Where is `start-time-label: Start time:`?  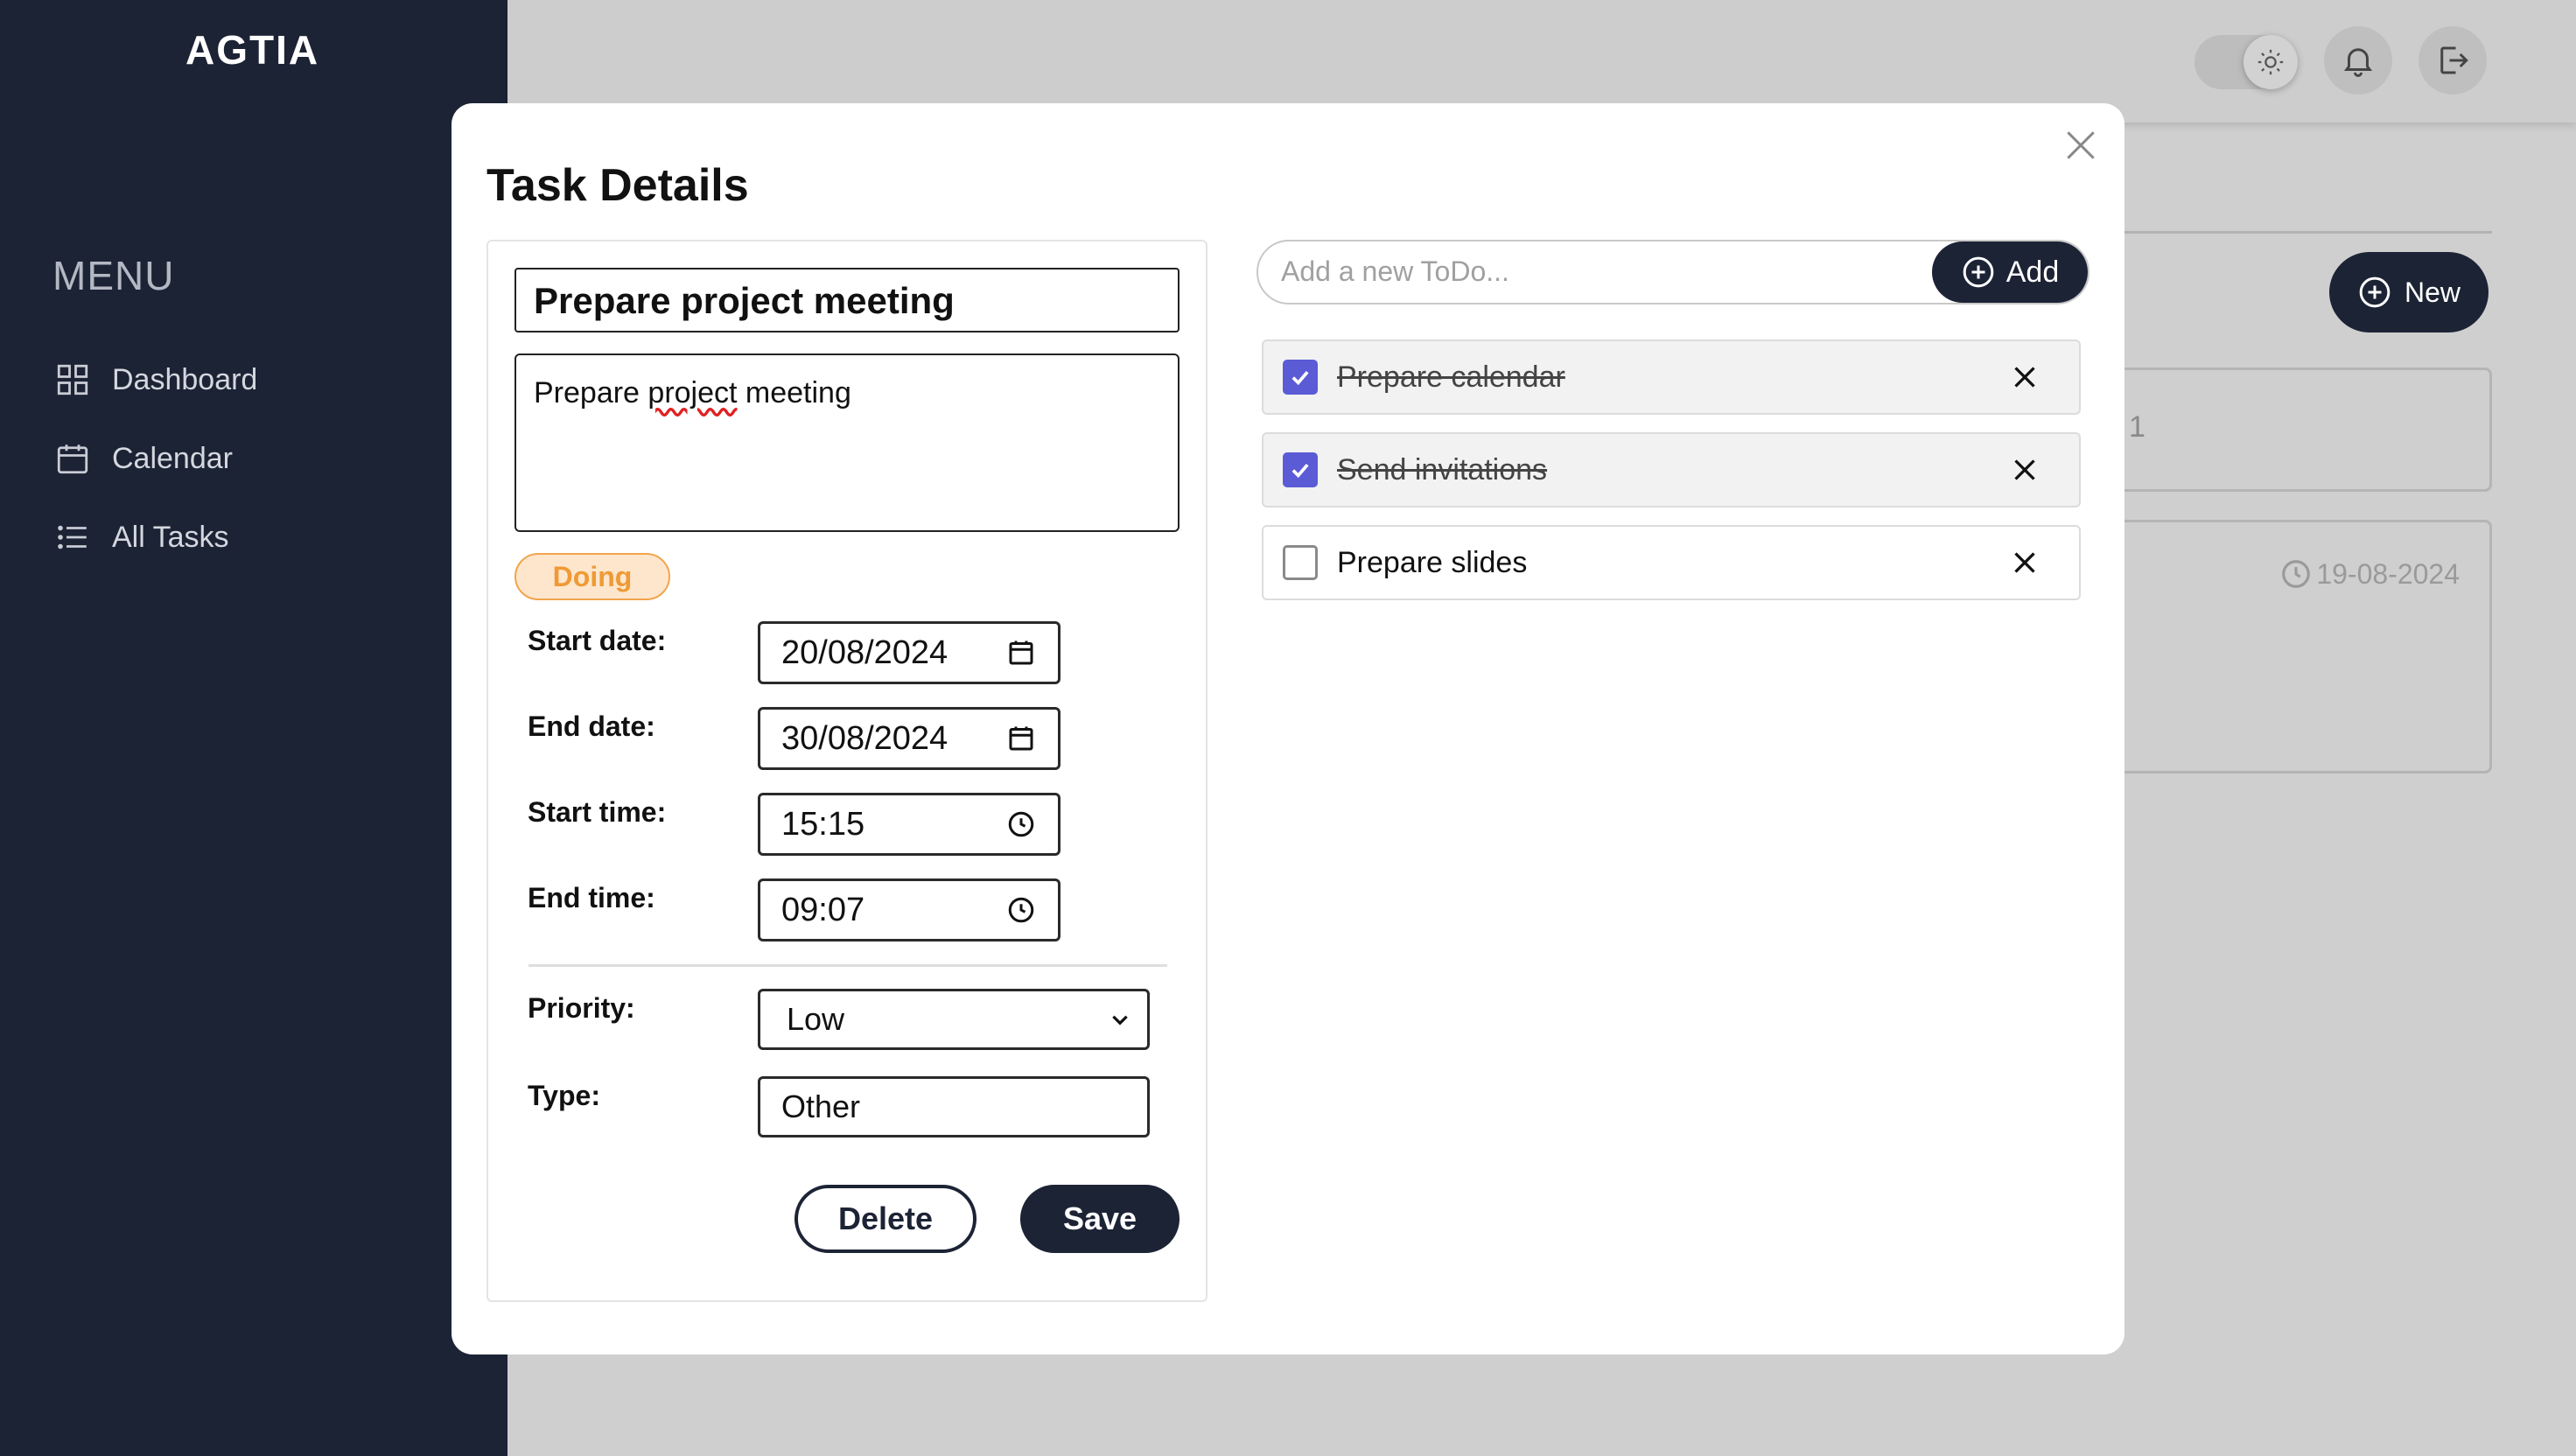 start-time-label: Start time: is located at coordinates (597, 812).